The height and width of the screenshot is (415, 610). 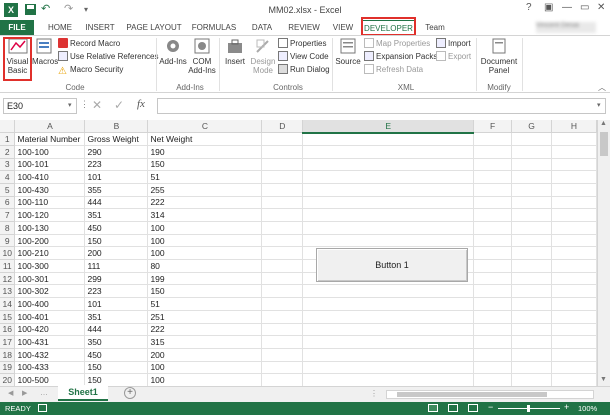 What do you see at coordinates (528, 408) in the screenshot?
I see `zoom-slider-thumb` at bounding box center [528, 408].